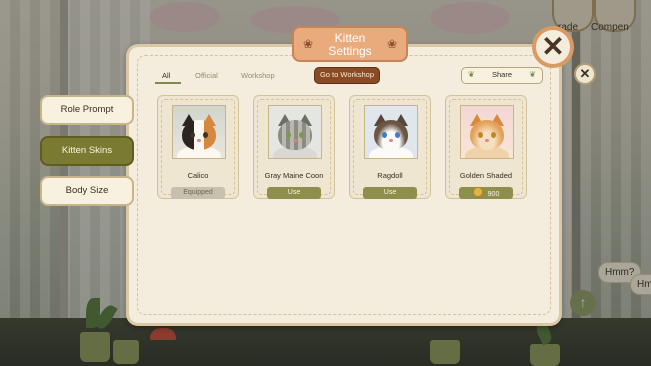  What do you see at coordinates (486, 193) in the screenshot?
I see `buy-button: 900` at bounding box center [486, 193].